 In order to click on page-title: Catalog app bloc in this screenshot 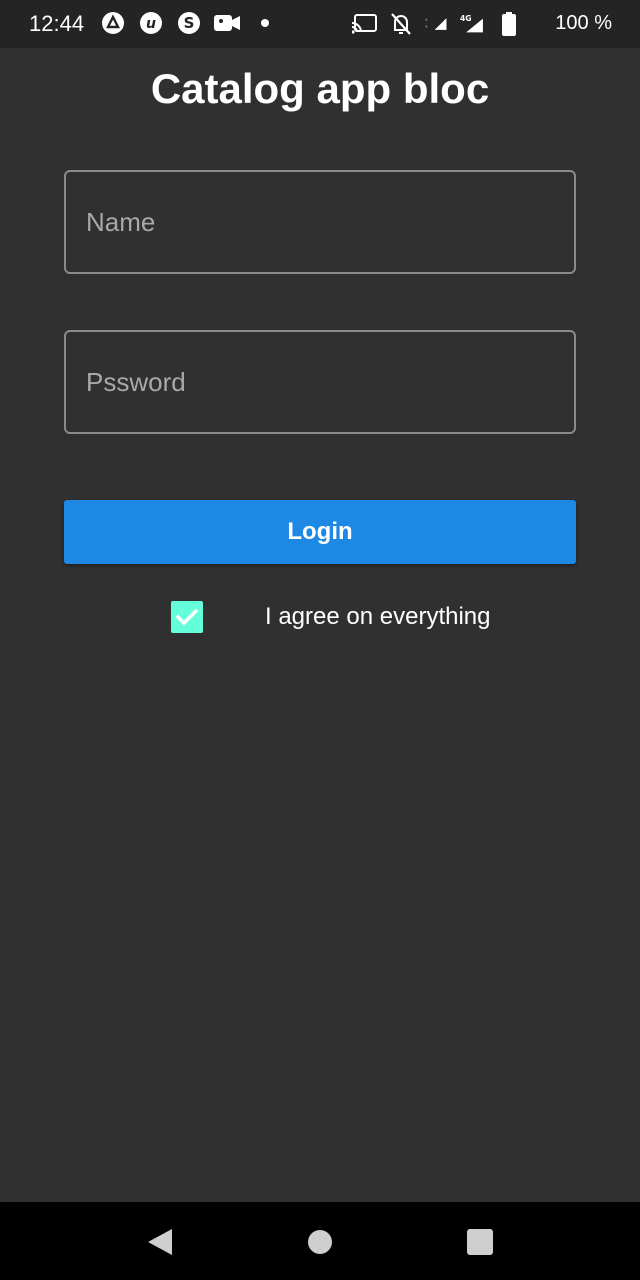, I will do `click(320, 88)`.